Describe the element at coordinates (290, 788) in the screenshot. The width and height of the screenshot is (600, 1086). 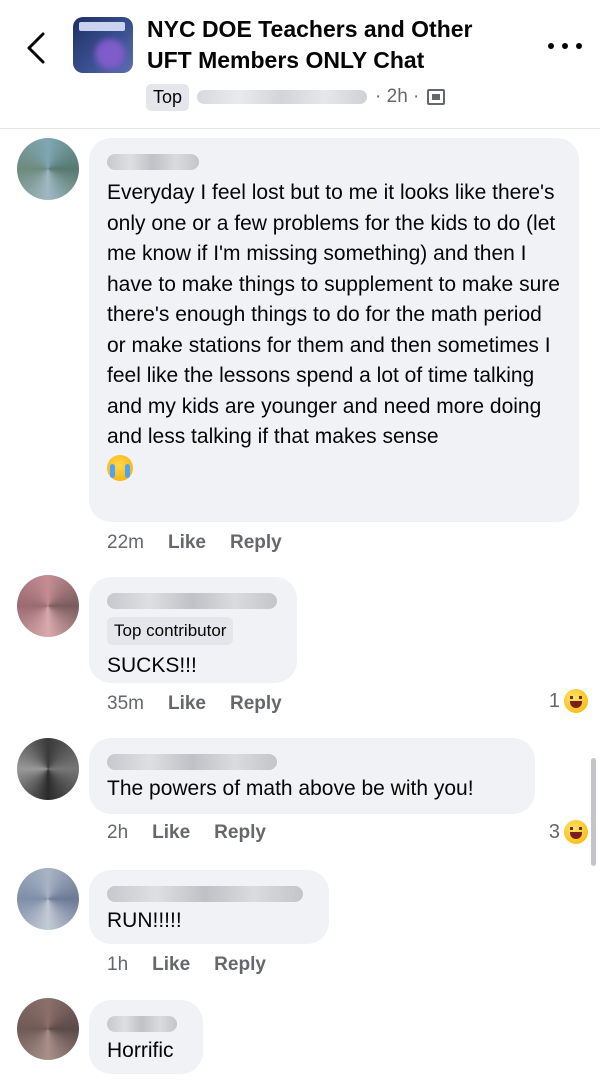
I see `comment-text: The powers of math above be with you!` at that location.